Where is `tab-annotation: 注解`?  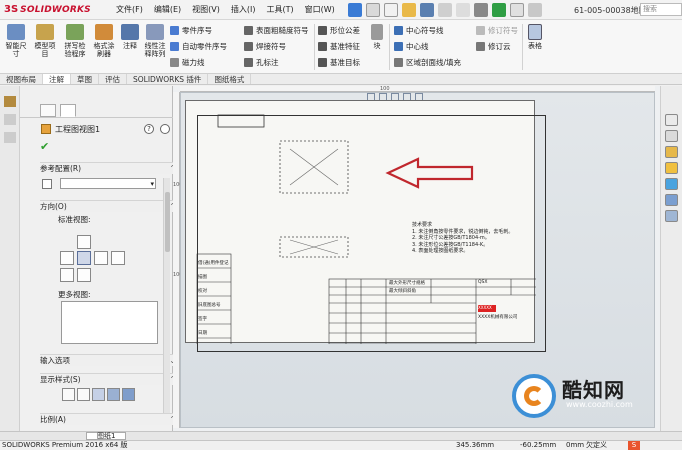
tab-annotation: 注解 is located at coordinates (57, 79).